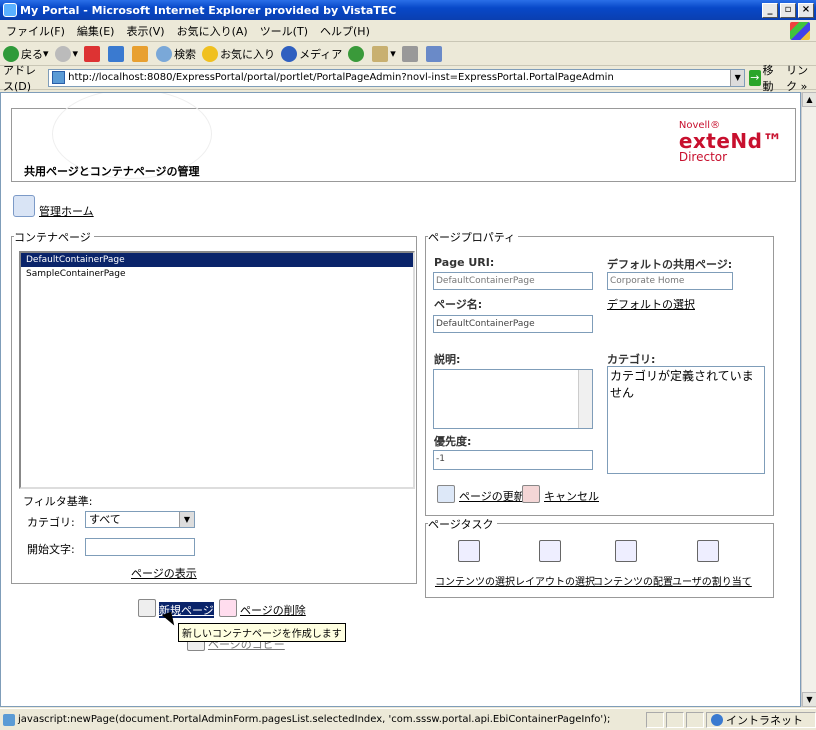  I want to click on favorites-label: お気に入り, so click(248, 54).